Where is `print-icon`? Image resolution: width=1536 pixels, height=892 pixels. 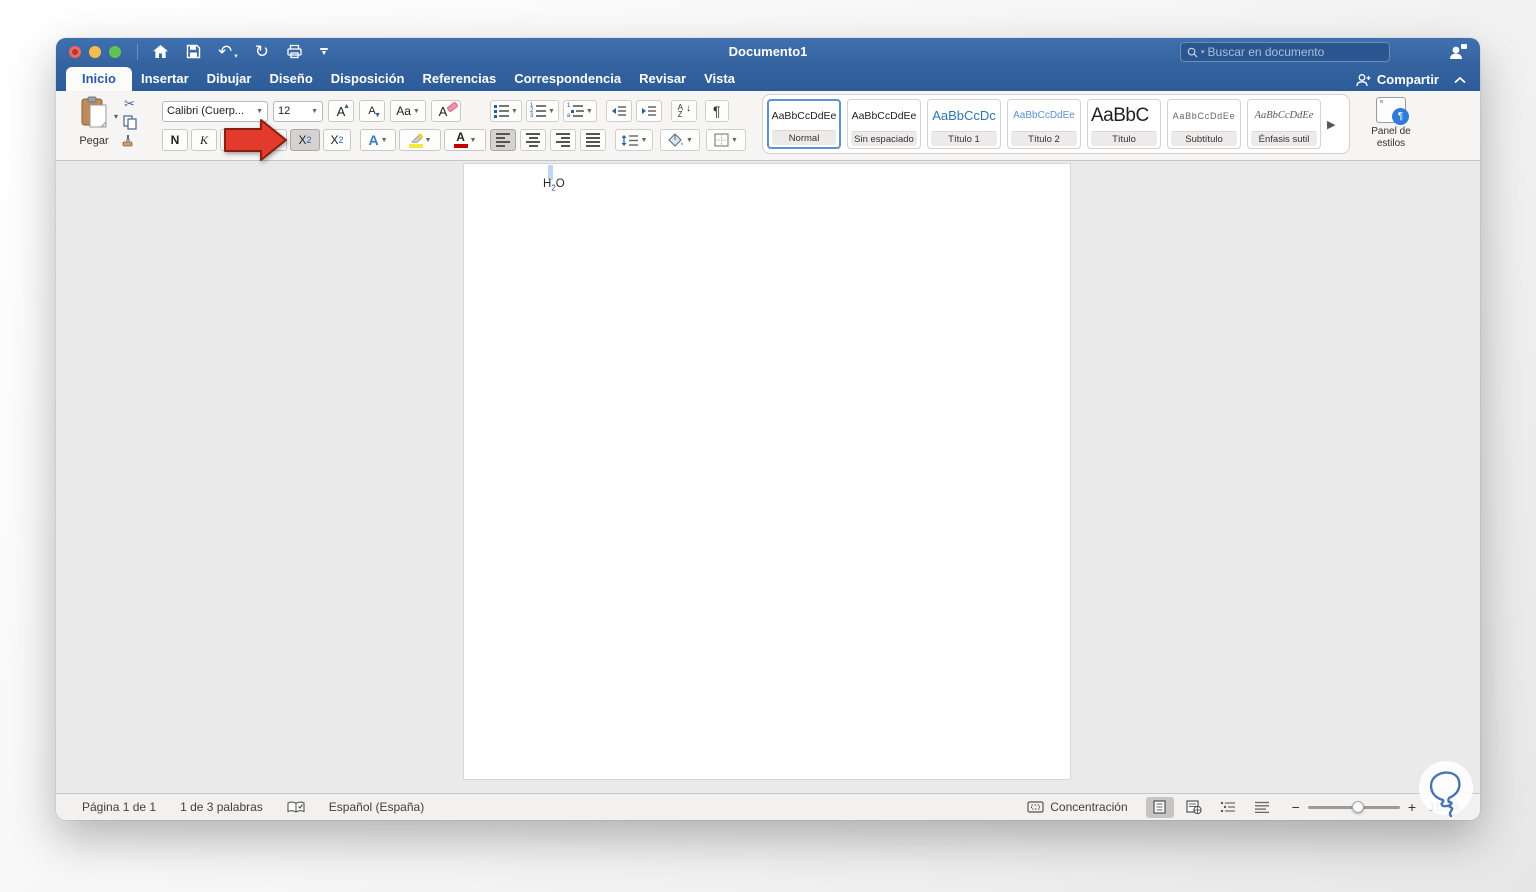 print-icon is located at coordinates (294, 51).